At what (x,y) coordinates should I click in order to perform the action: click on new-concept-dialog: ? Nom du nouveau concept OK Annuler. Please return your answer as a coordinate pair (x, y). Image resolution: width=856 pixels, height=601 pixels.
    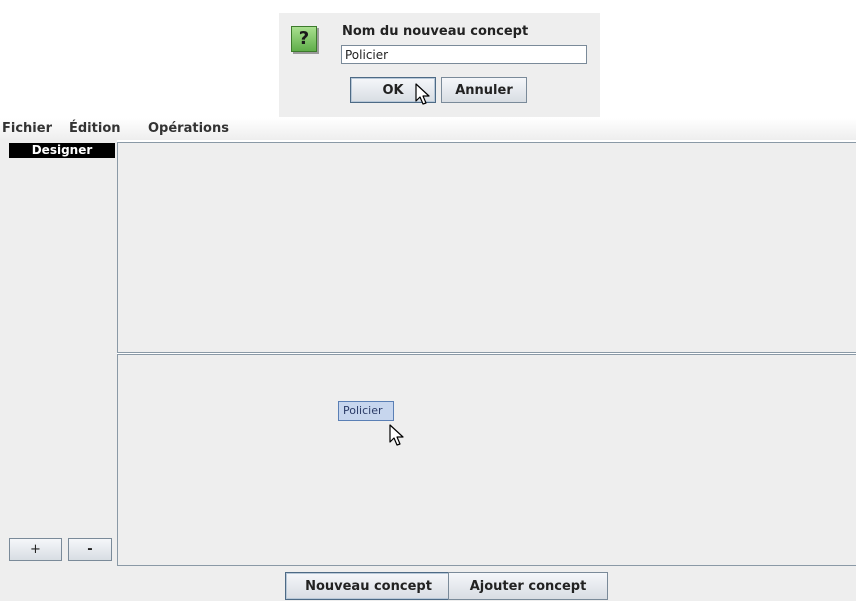
    Looking at the image, I should click on (439, 65).